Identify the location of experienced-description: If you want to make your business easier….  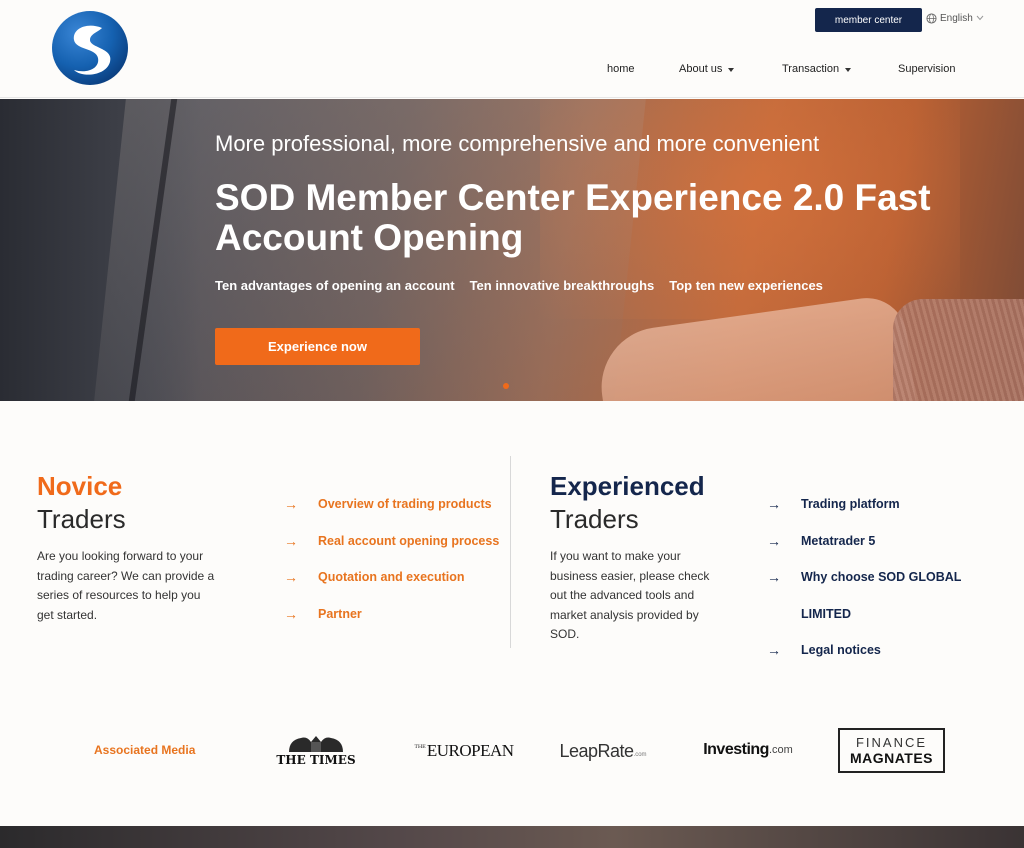
(630, 595).